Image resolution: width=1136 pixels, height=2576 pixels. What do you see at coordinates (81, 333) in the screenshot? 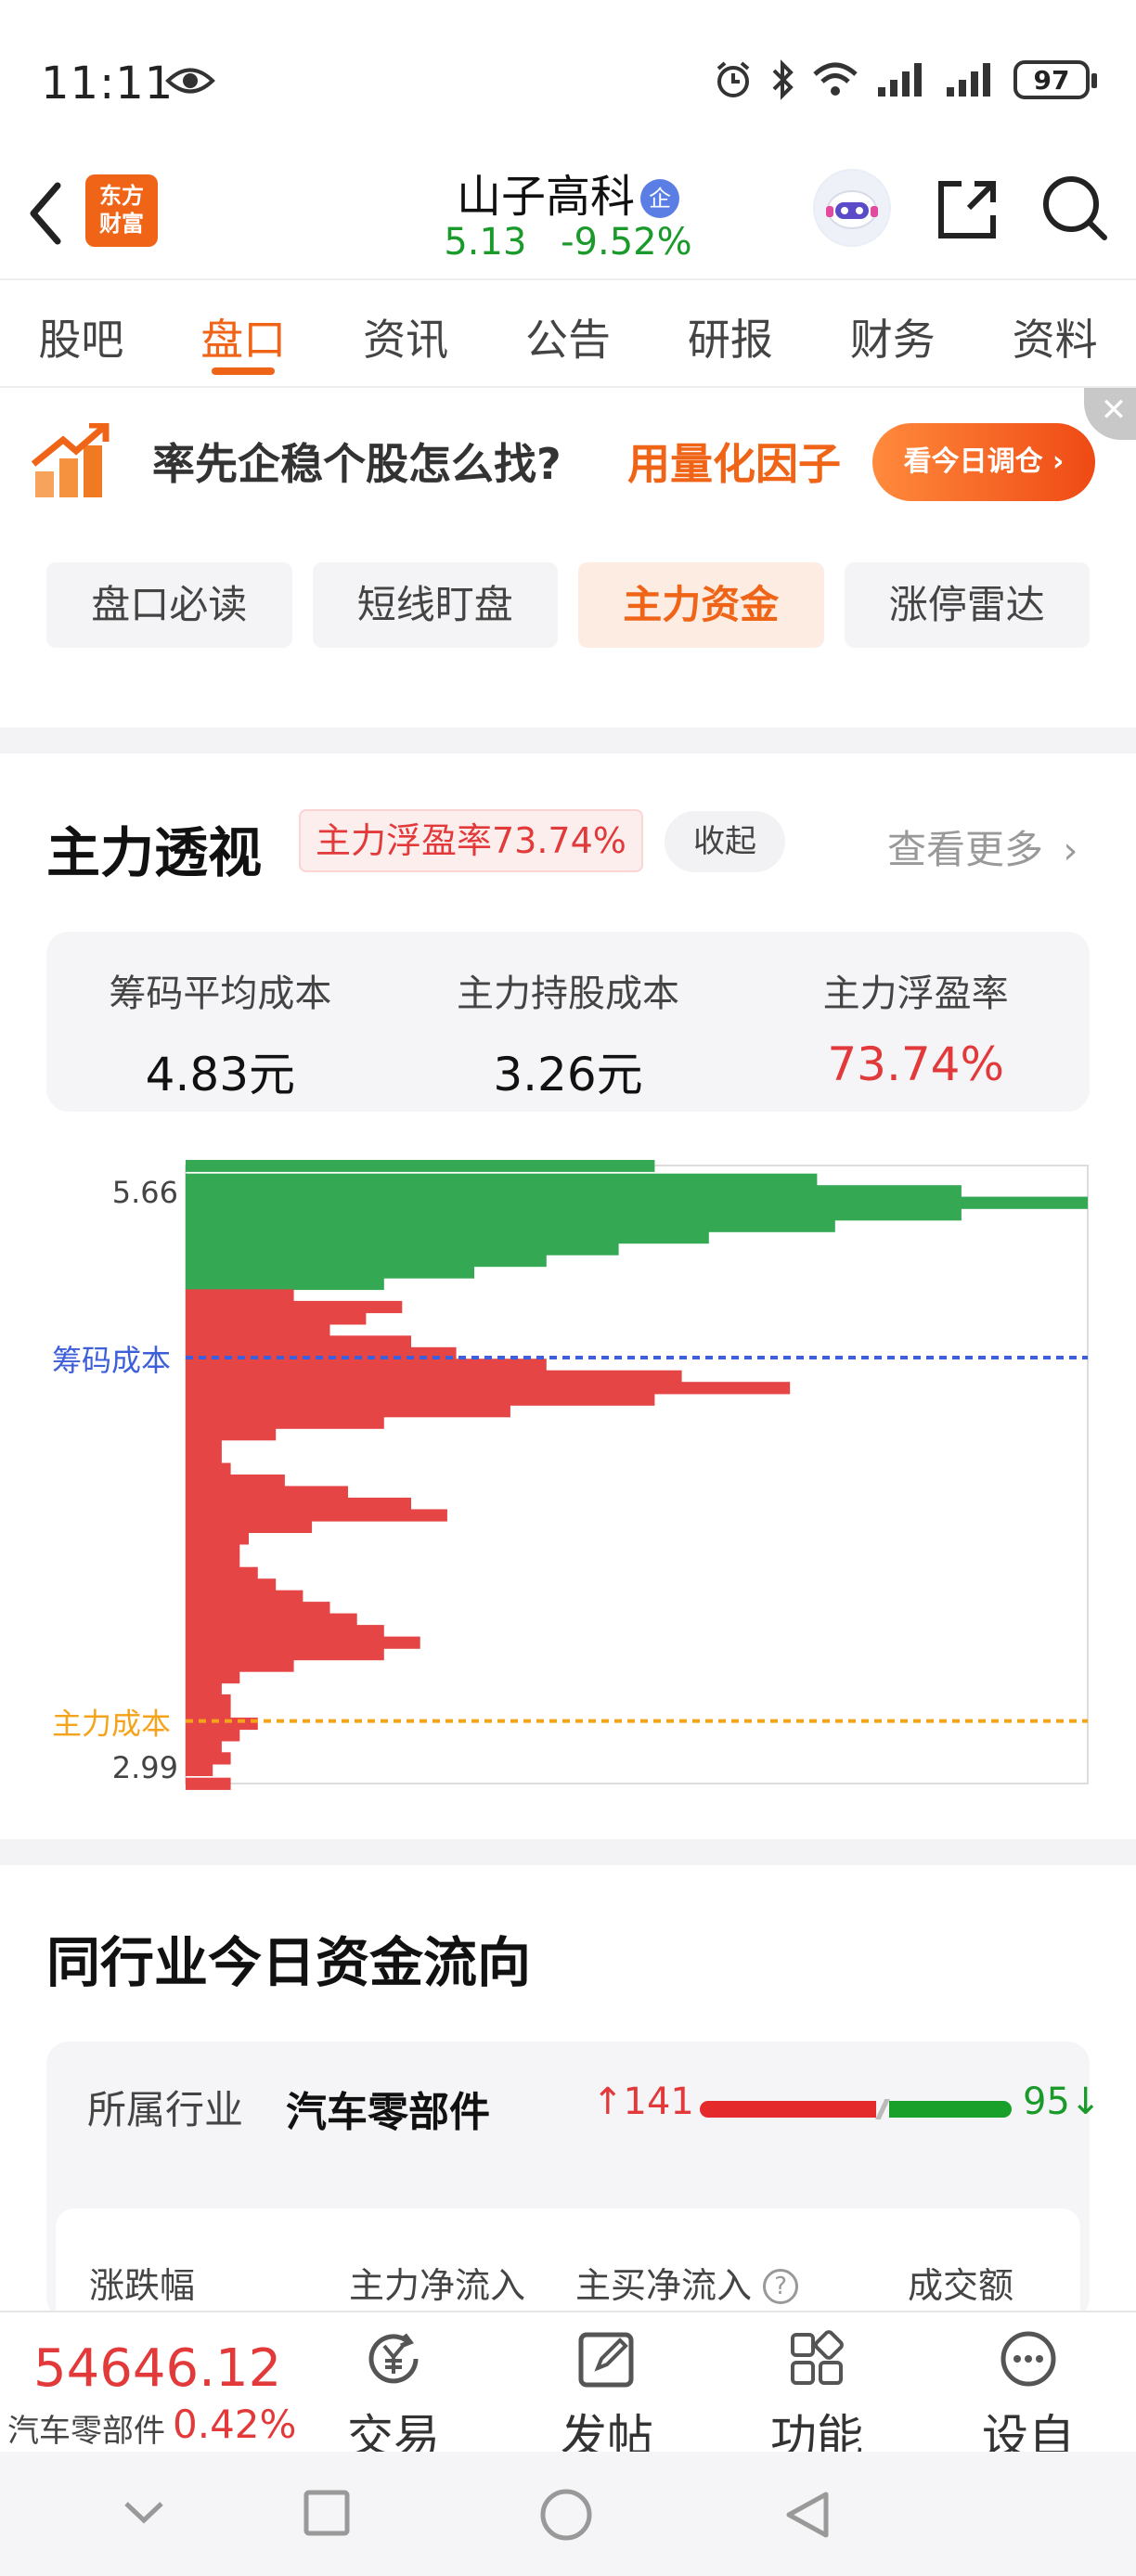
I see `tab-guba: 股吧` at bounding box center [81, 333].